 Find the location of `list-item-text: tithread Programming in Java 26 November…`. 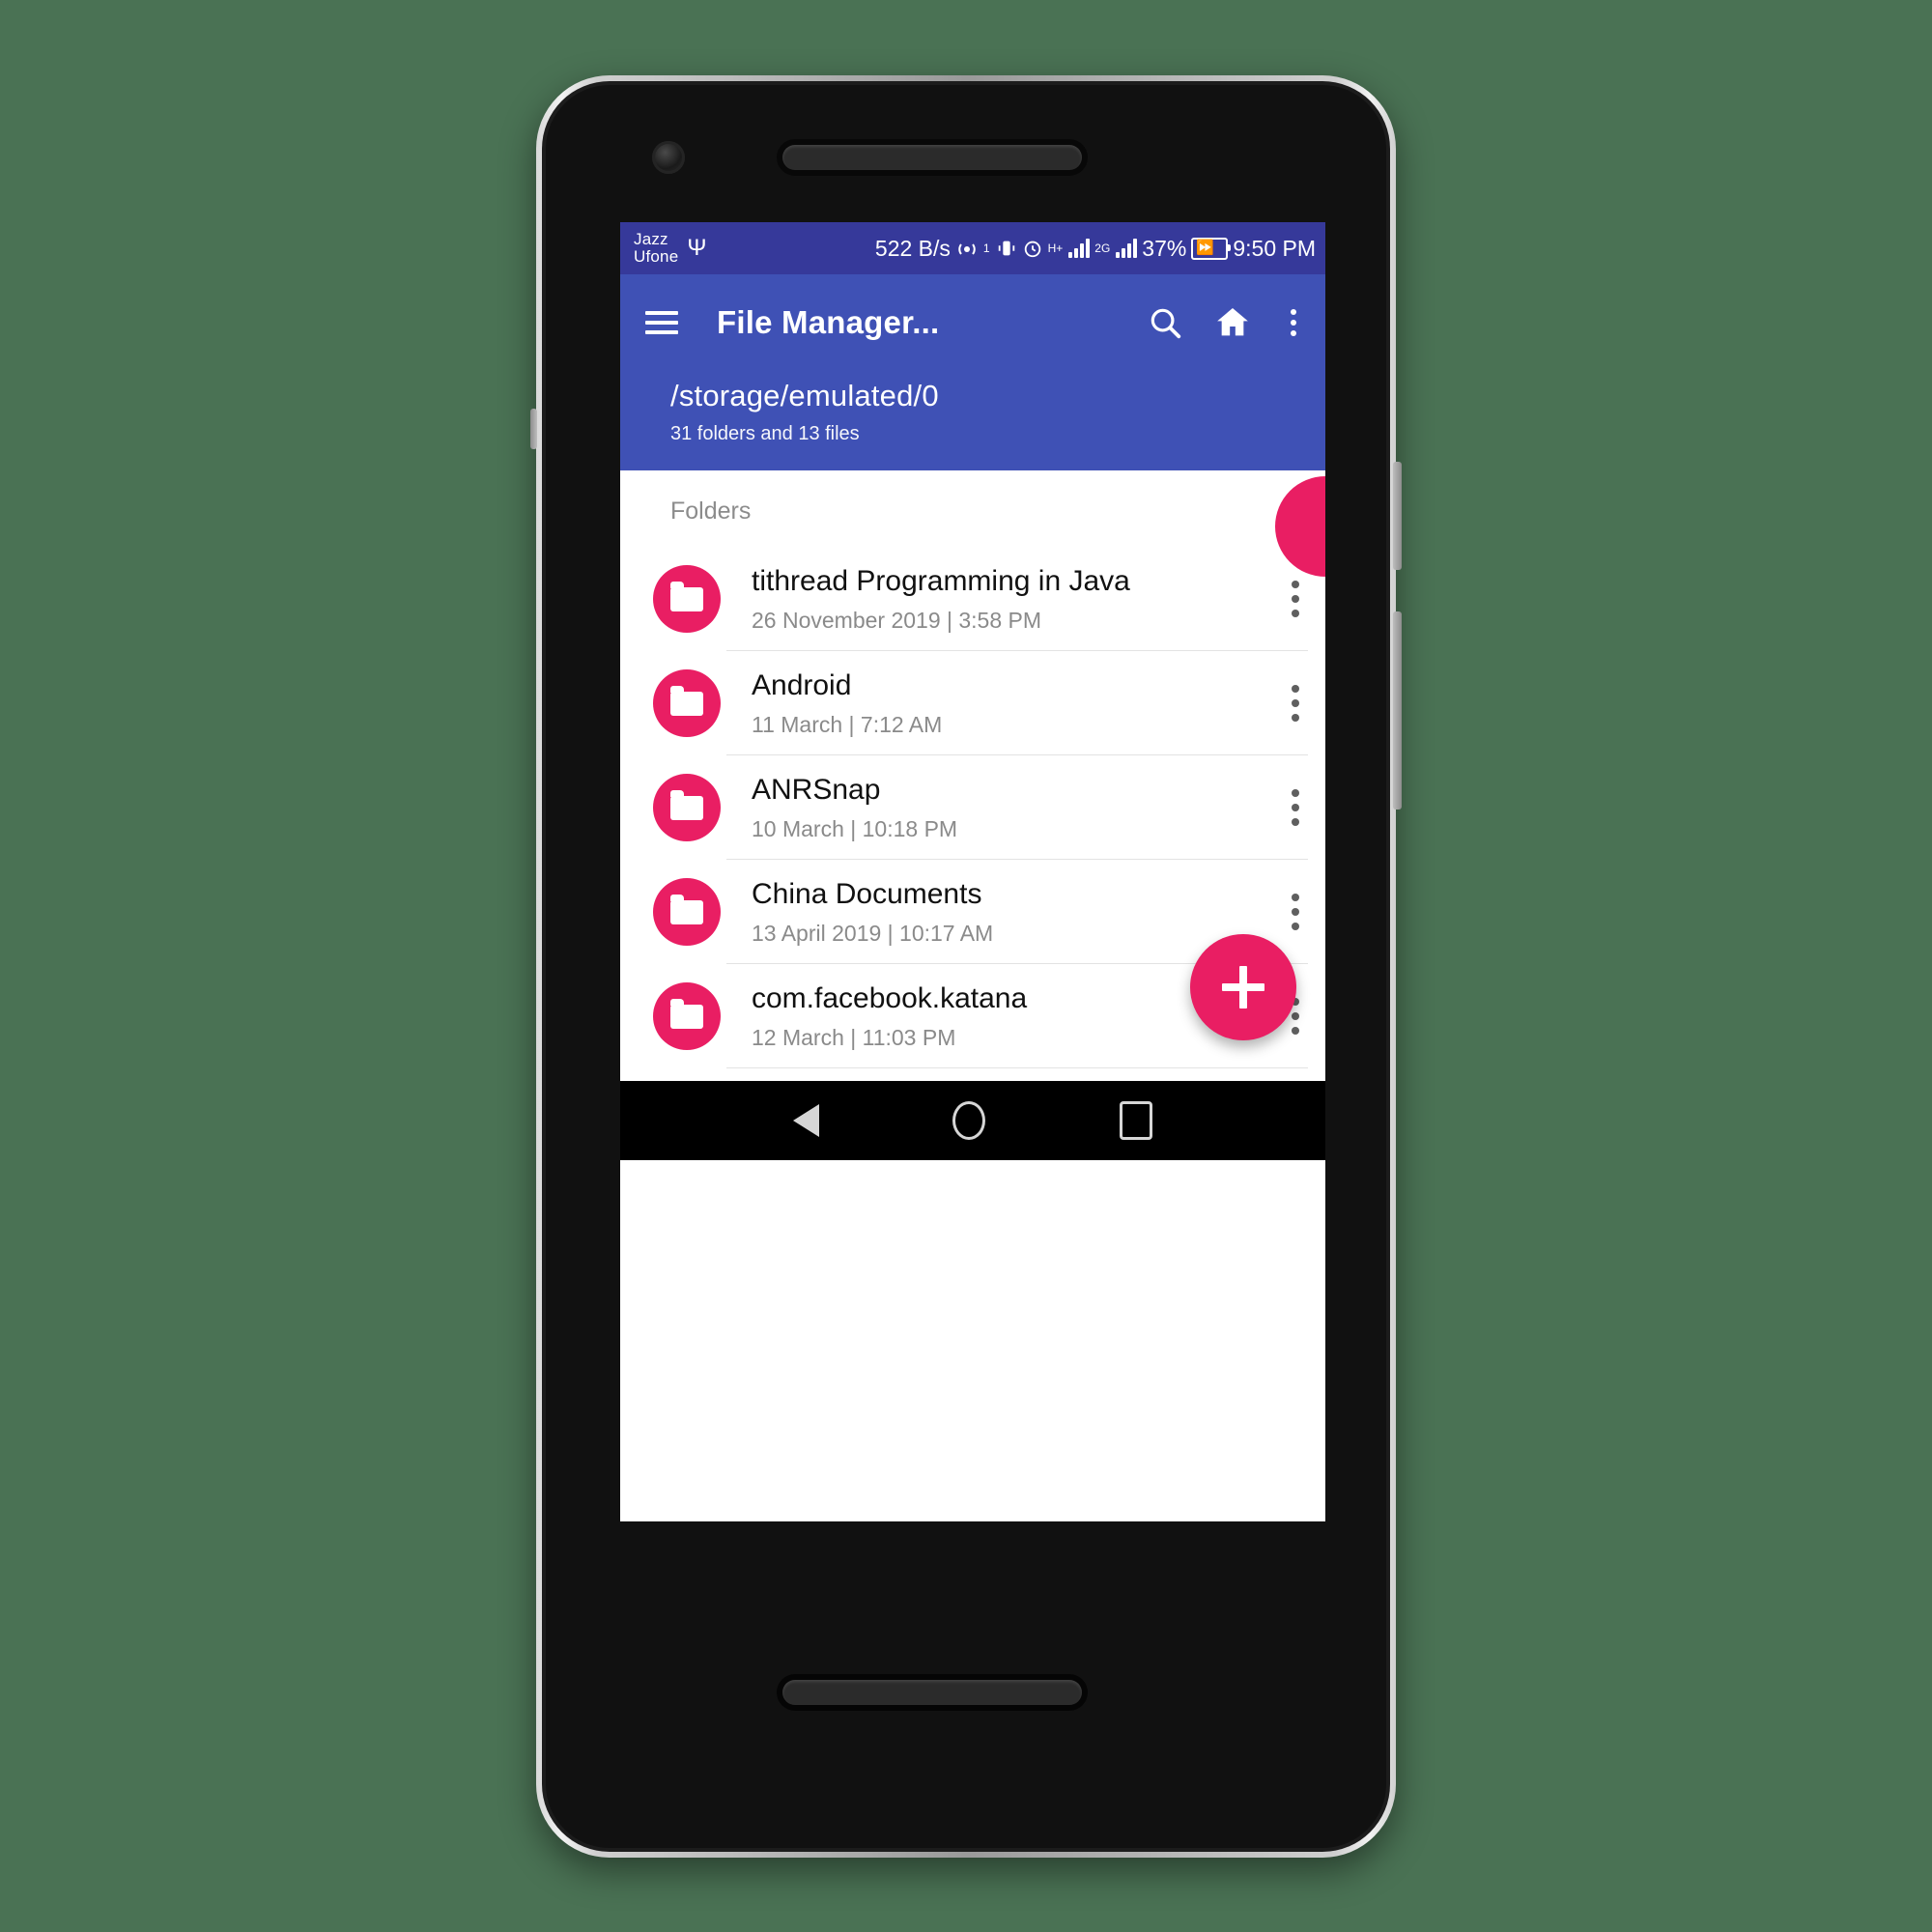

list-item-text: tithread Programming in Java 26 November… is located at coordinates (1011, 599).